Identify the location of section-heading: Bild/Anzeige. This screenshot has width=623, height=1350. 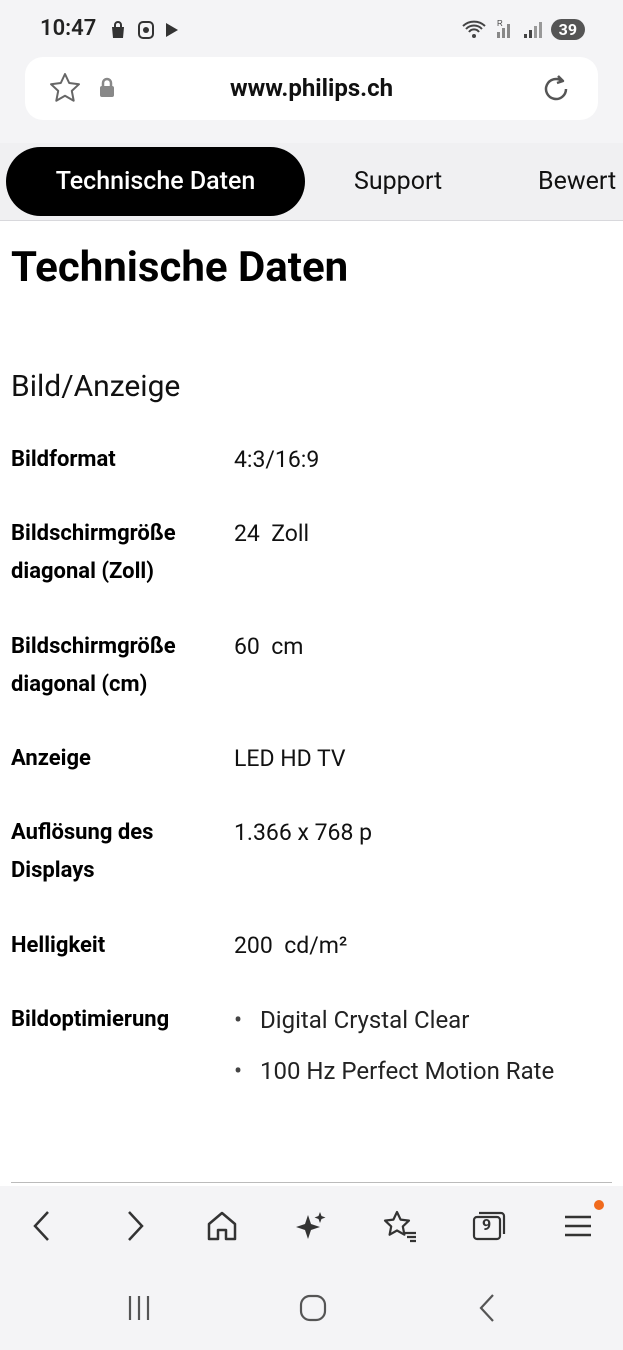
(96, 386).